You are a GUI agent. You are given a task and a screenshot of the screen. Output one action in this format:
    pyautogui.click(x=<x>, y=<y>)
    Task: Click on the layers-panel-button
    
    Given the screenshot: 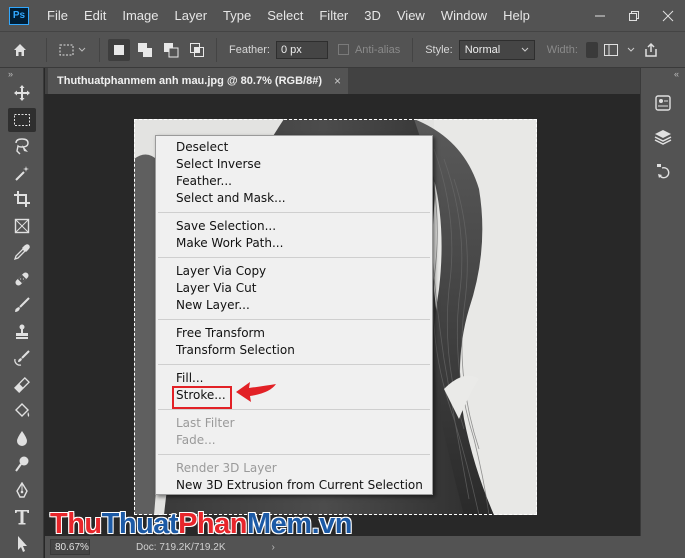 What is the action you would take?
    pyautogui.click(x=663, y=137)
    